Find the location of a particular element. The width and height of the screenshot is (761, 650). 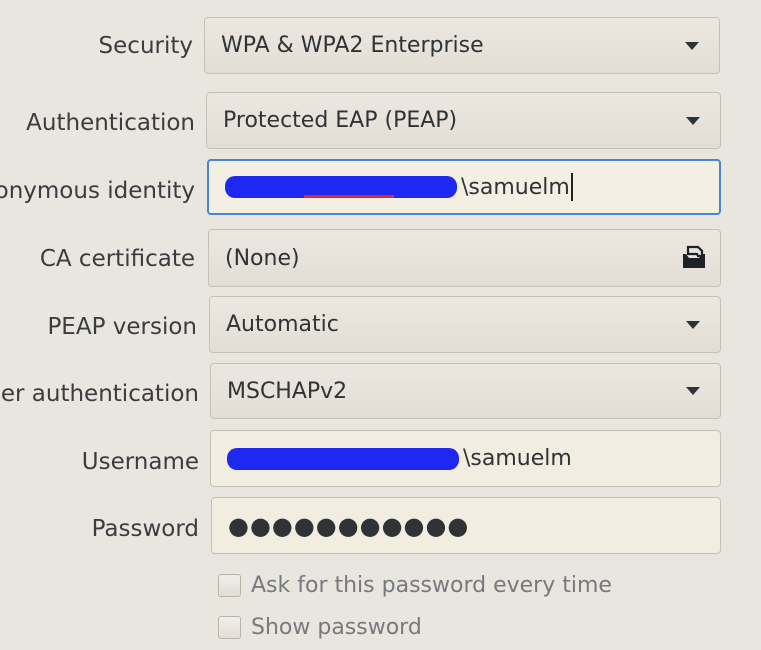

text-cursor is located at coordinates (571, 187).